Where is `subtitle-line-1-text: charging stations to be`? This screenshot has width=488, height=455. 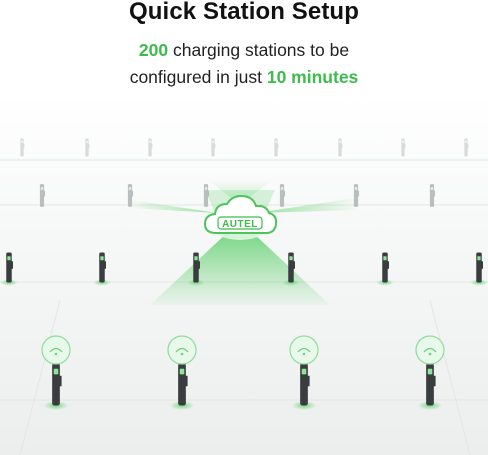 subtitle-line-1-text: charging stations to be is located at coordinates (259, 50).